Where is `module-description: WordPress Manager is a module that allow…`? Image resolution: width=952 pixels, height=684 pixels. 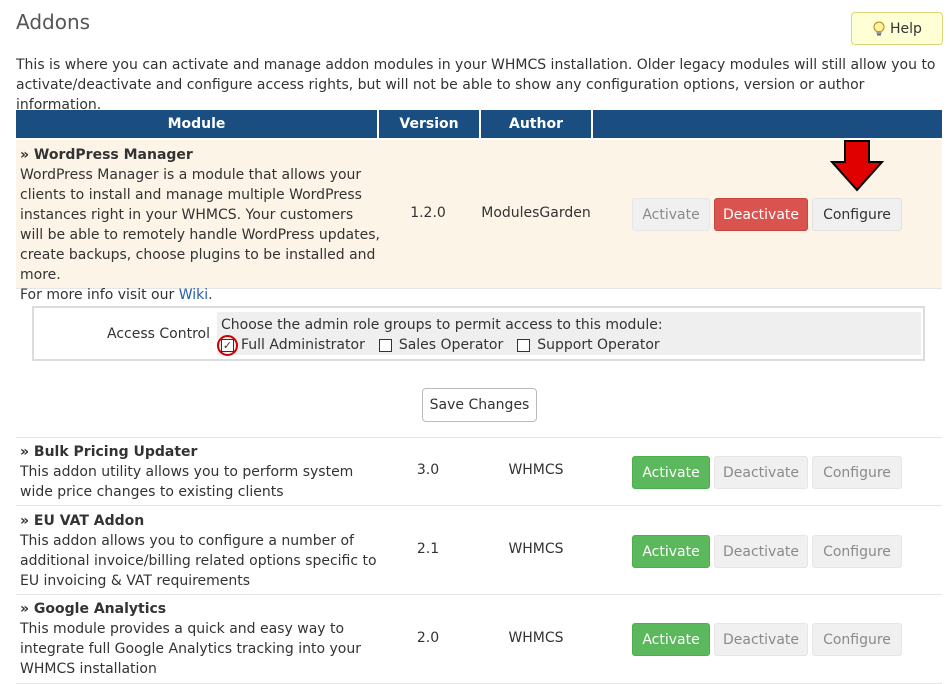
module-description: WordPress Manager is a module that allow… is located at coordinates (200, 225).